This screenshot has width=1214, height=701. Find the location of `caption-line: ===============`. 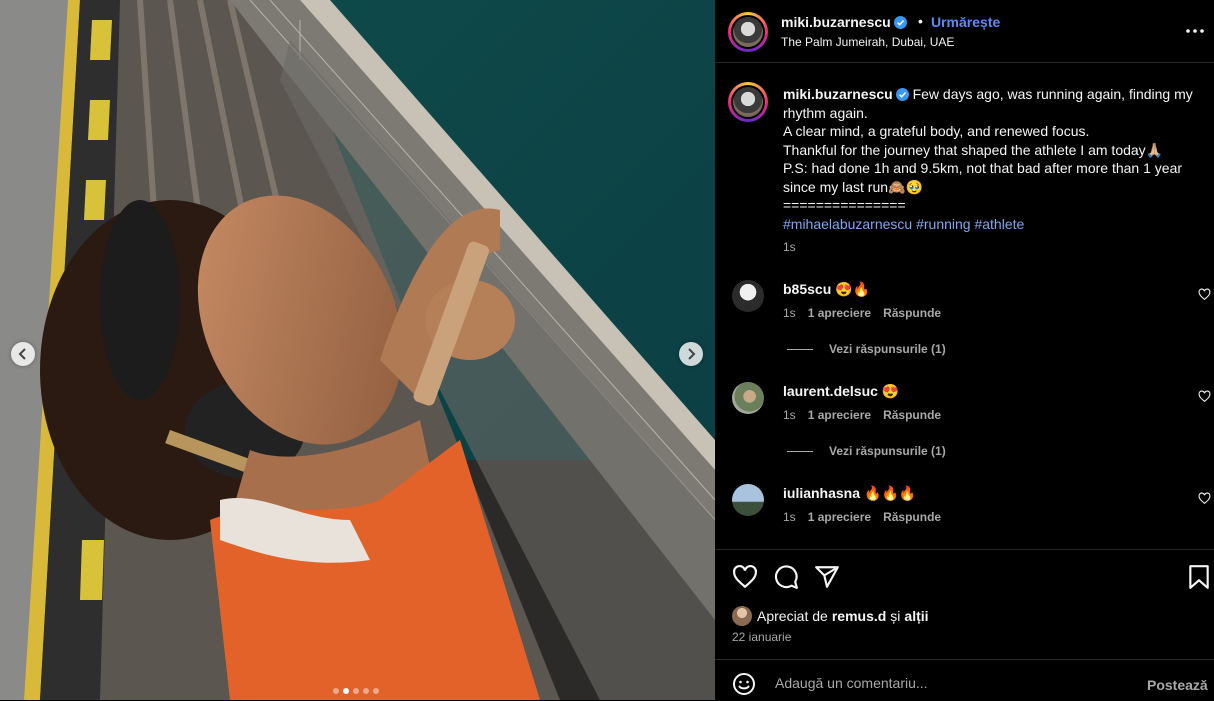

caption-line: =============== is located at coordinates (844, 205).